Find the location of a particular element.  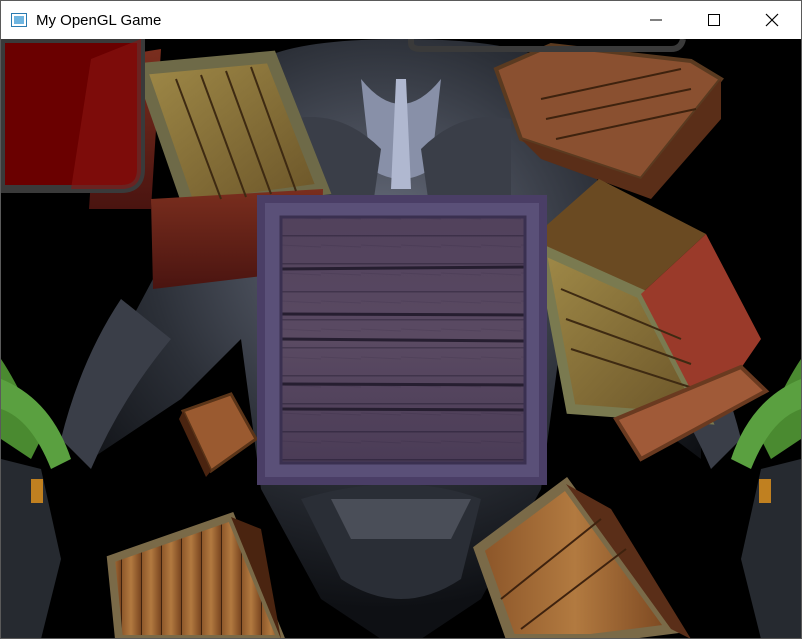

left-figure is located at coordinates (36, 498).